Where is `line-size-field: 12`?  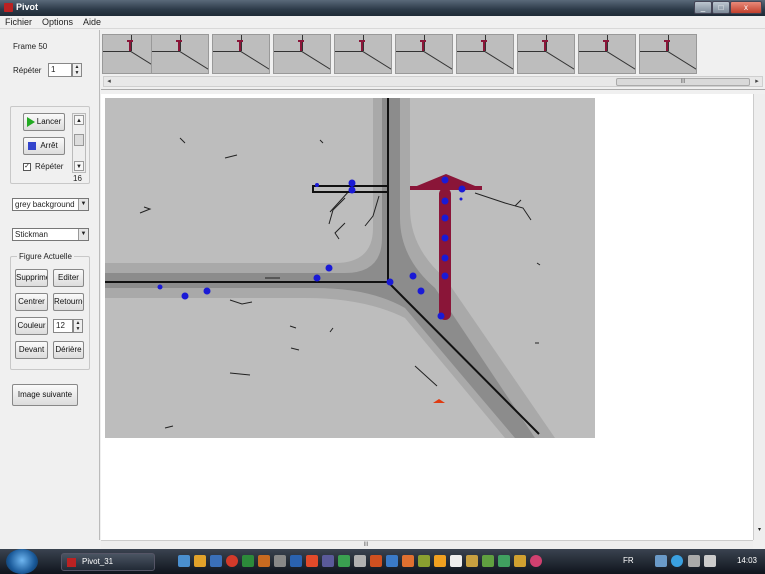
line-size-field: 12 is located at coordinates (63, 326).